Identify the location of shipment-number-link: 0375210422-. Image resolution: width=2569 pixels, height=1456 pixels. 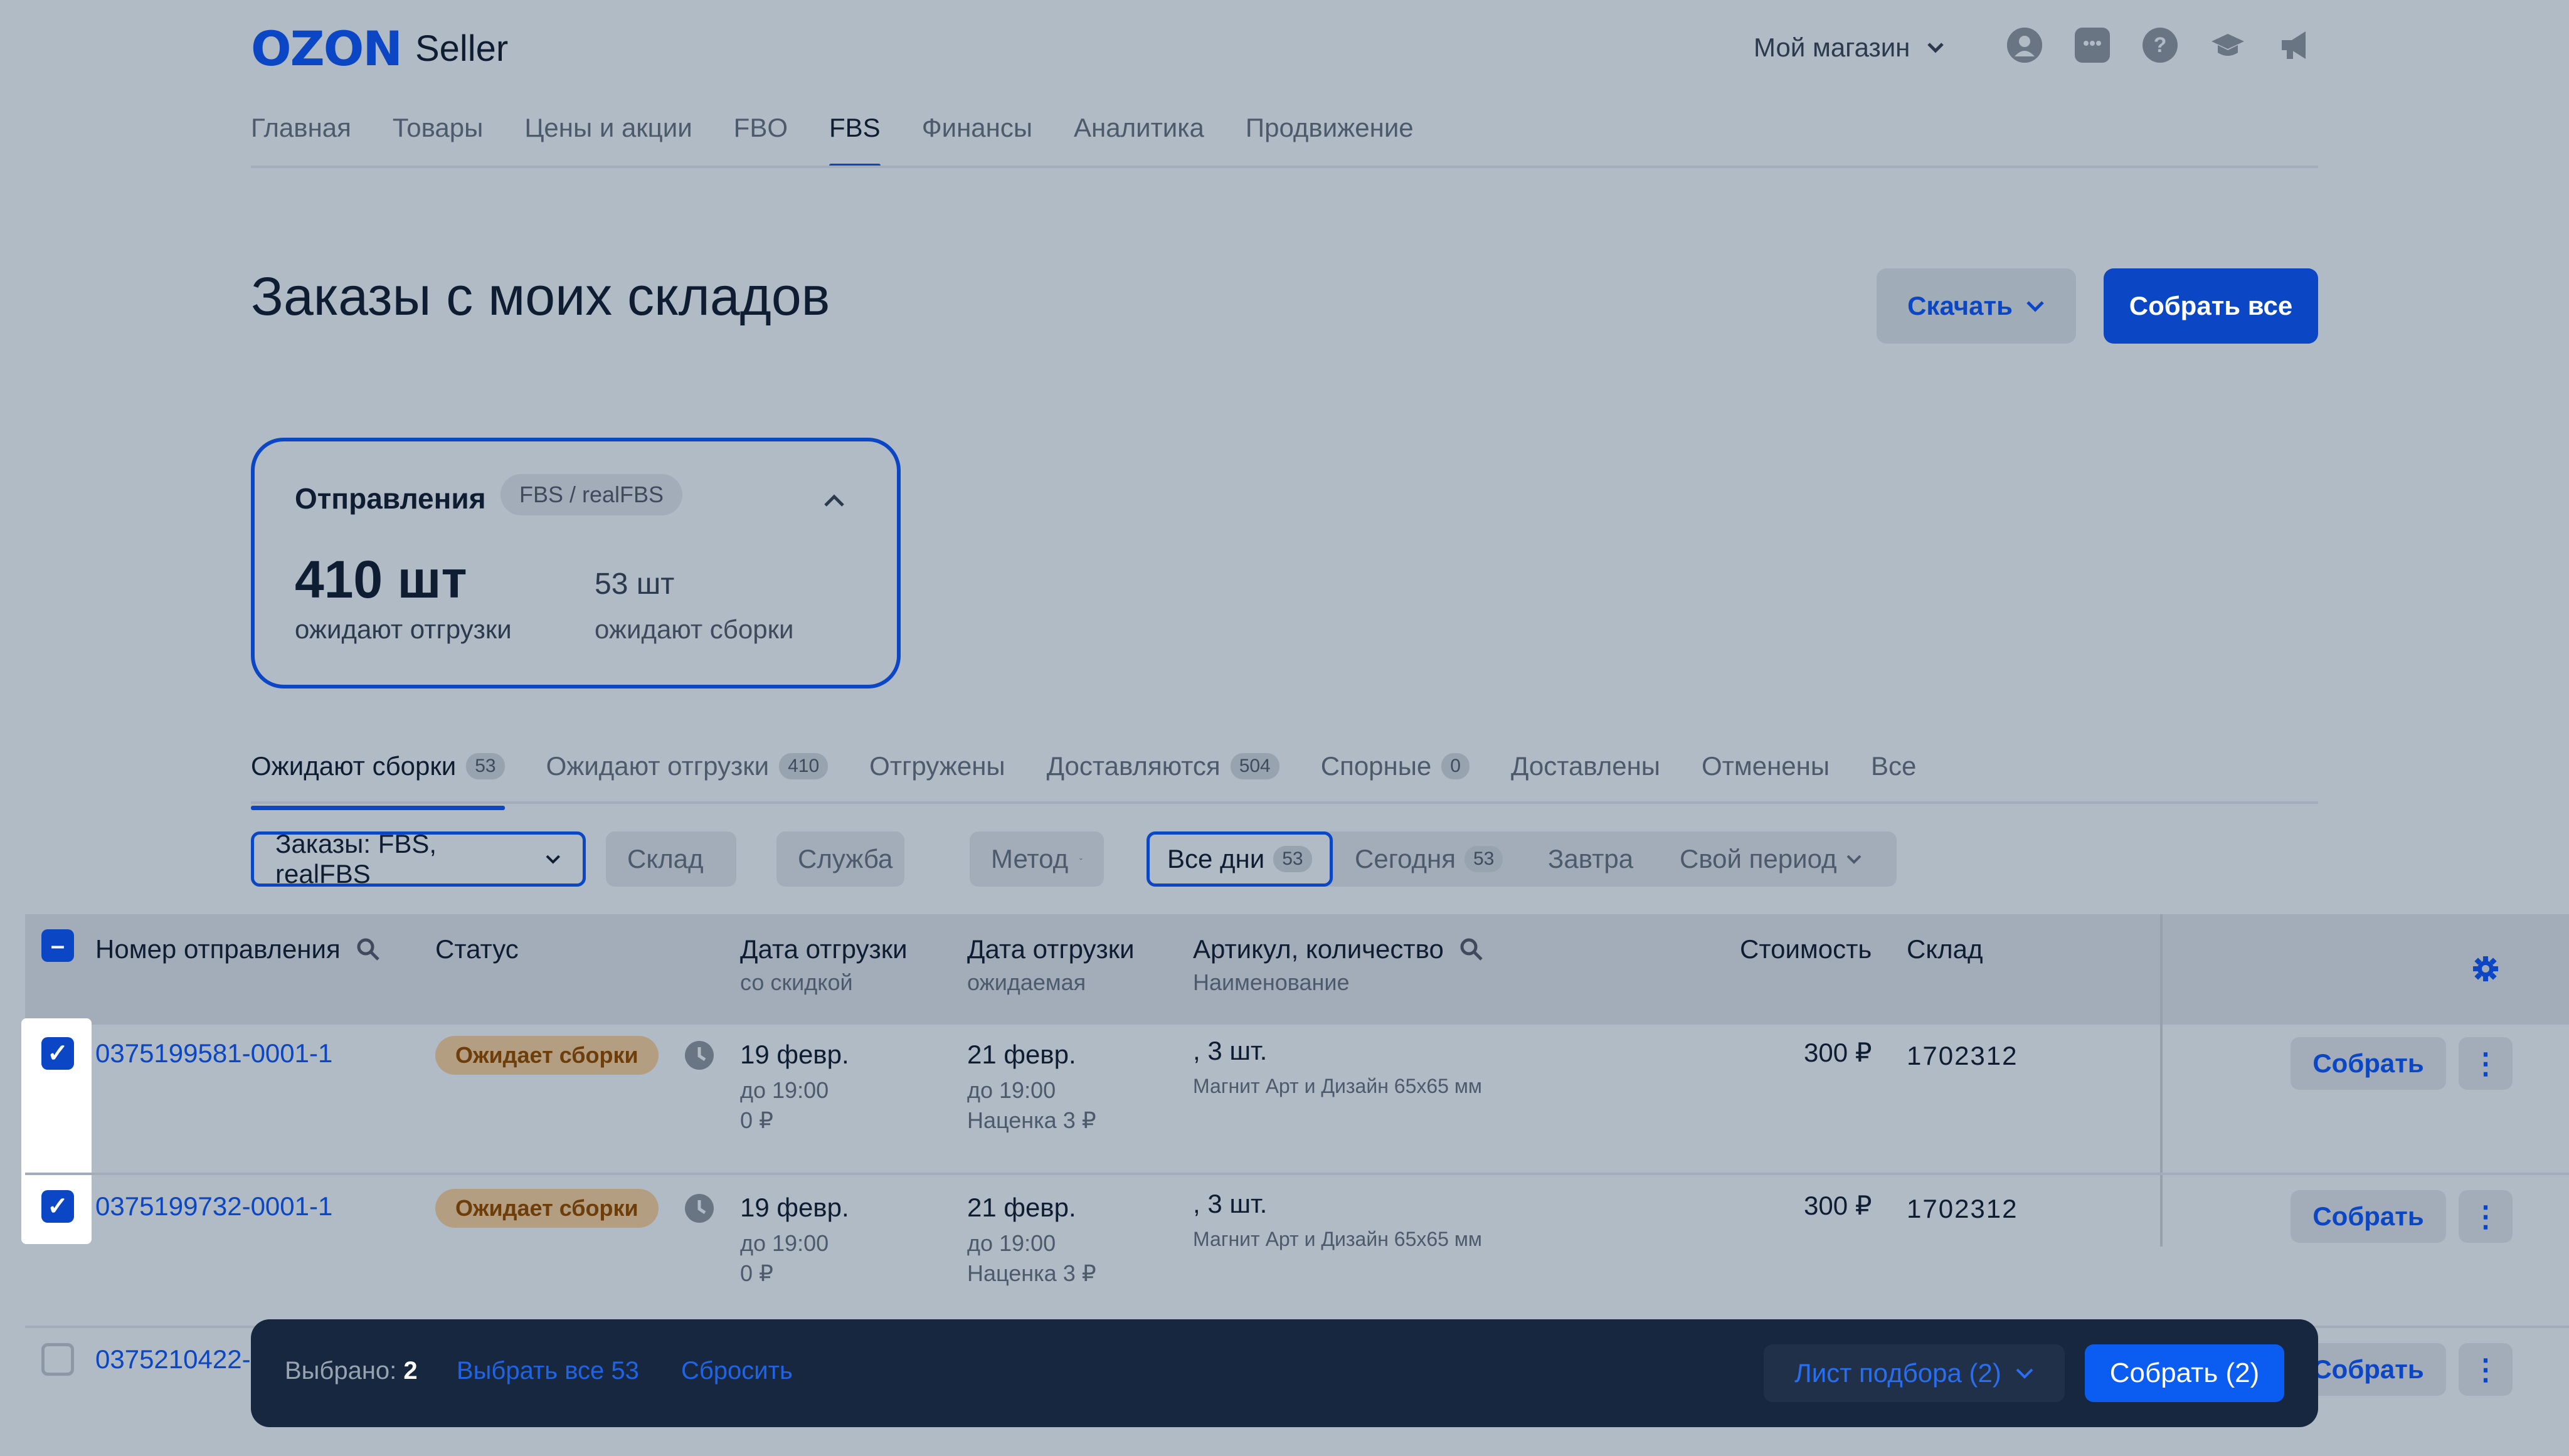
(173, 1359).